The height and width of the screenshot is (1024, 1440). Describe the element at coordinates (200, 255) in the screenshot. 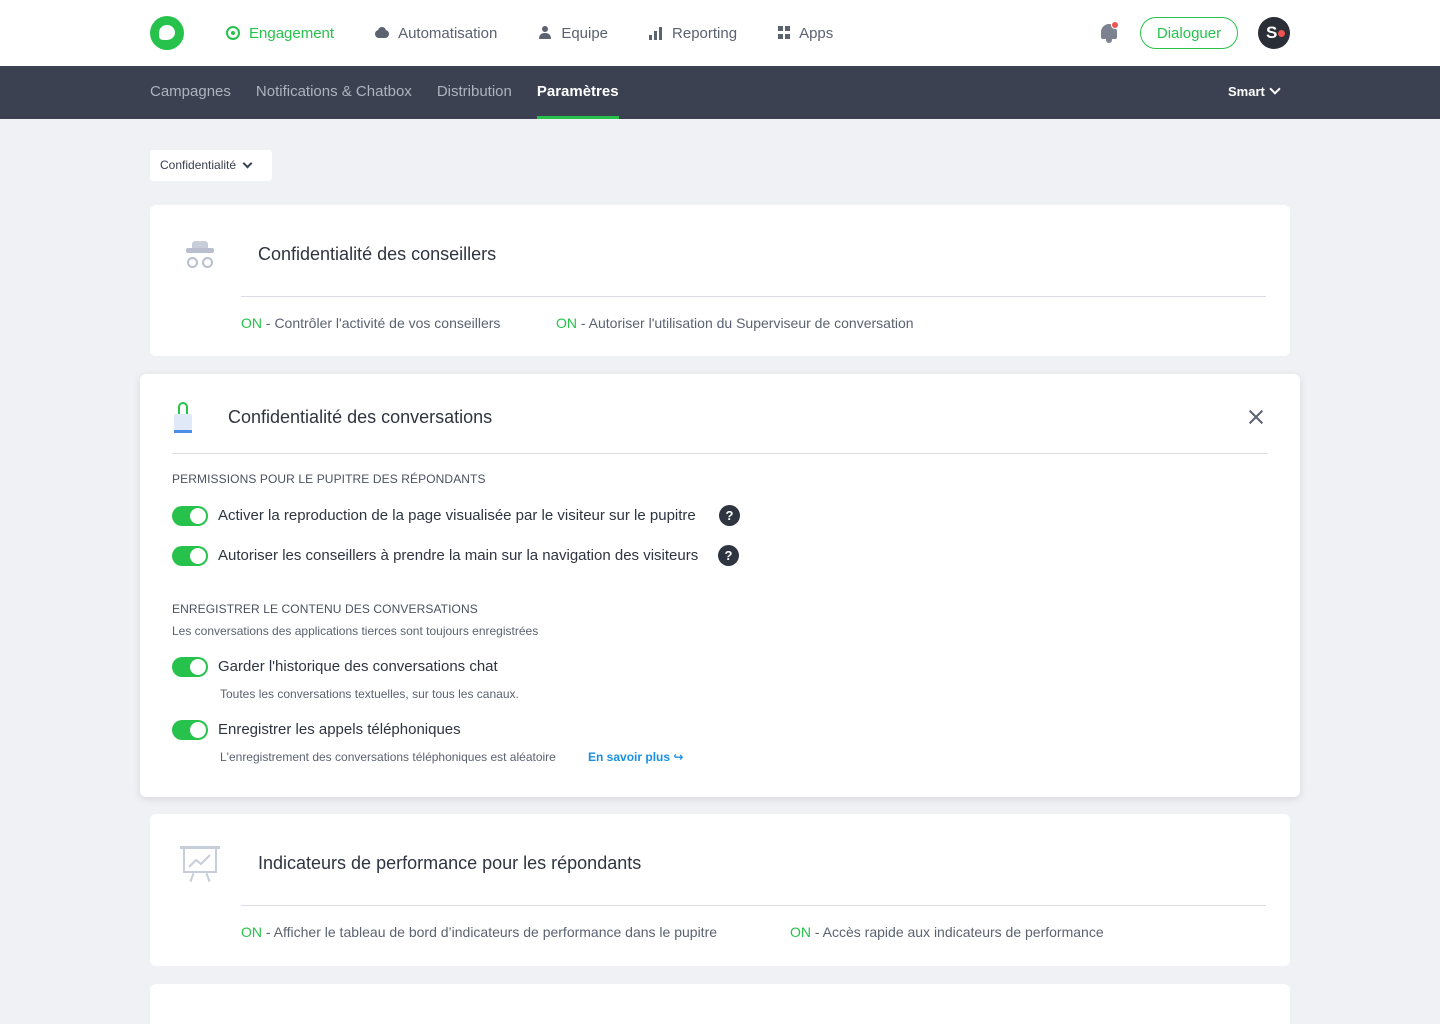

I see `spy-icon` at that location.